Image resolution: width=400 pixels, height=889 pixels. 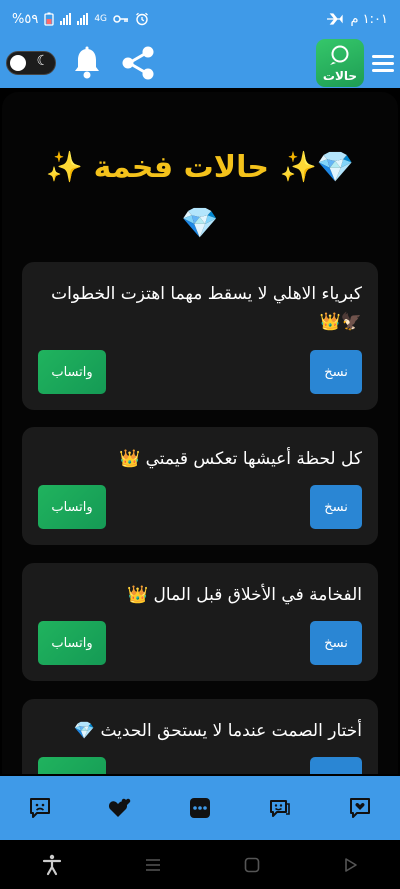 What do you see at coordinates (252, 865) in the screenshot?
I see `home-icon` at bounding box center [252, 865].